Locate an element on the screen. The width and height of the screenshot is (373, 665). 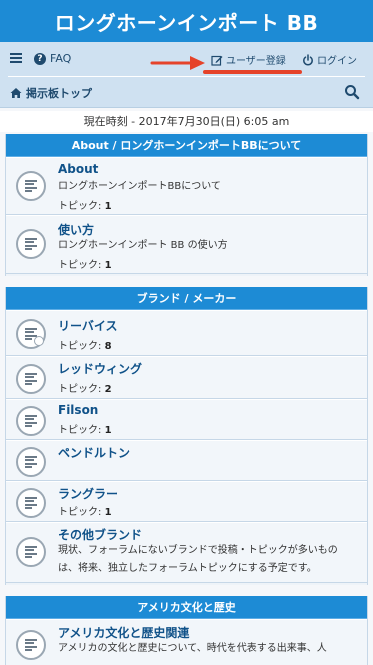
login-link: ログイン is located at coordinates (329, 59).